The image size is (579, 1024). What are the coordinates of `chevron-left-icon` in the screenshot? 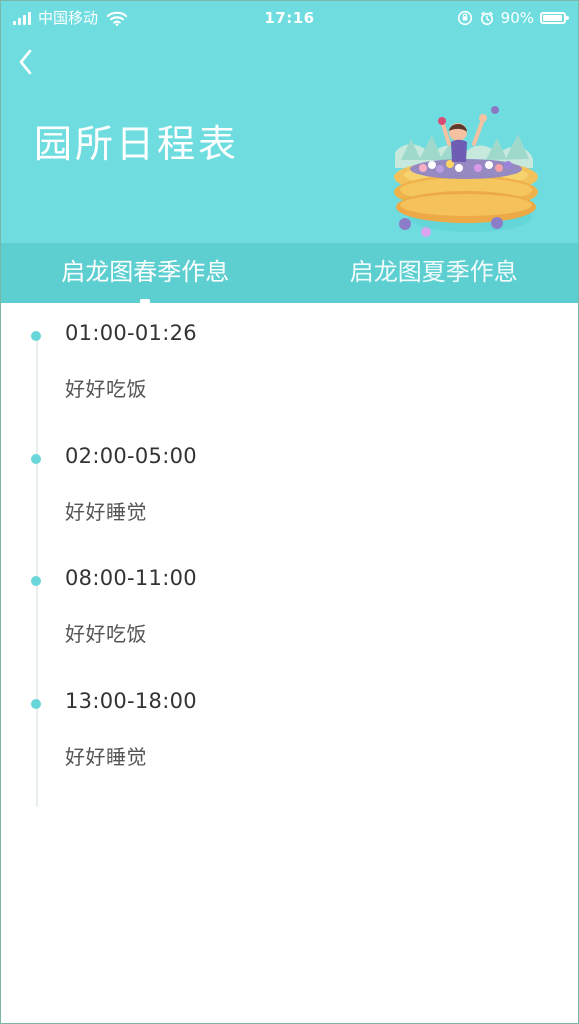 It's located at (25, 62).